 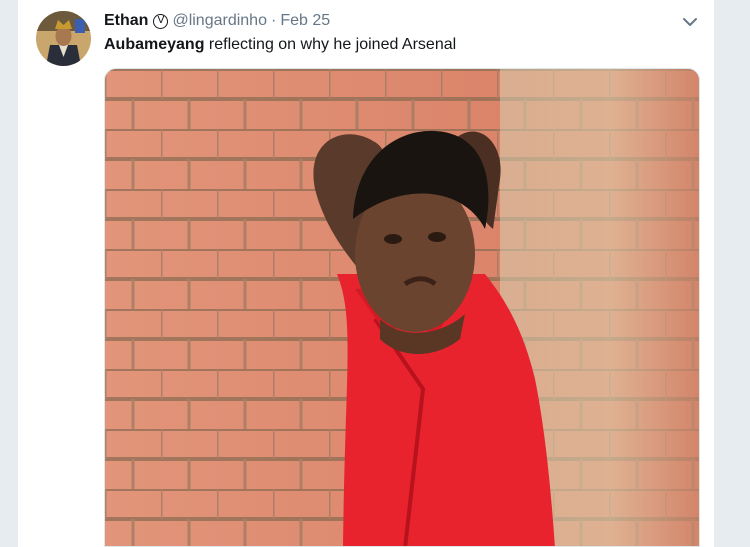 I want to click on tweet-text-bold: Aubameyang, so click(x=154, y=44).